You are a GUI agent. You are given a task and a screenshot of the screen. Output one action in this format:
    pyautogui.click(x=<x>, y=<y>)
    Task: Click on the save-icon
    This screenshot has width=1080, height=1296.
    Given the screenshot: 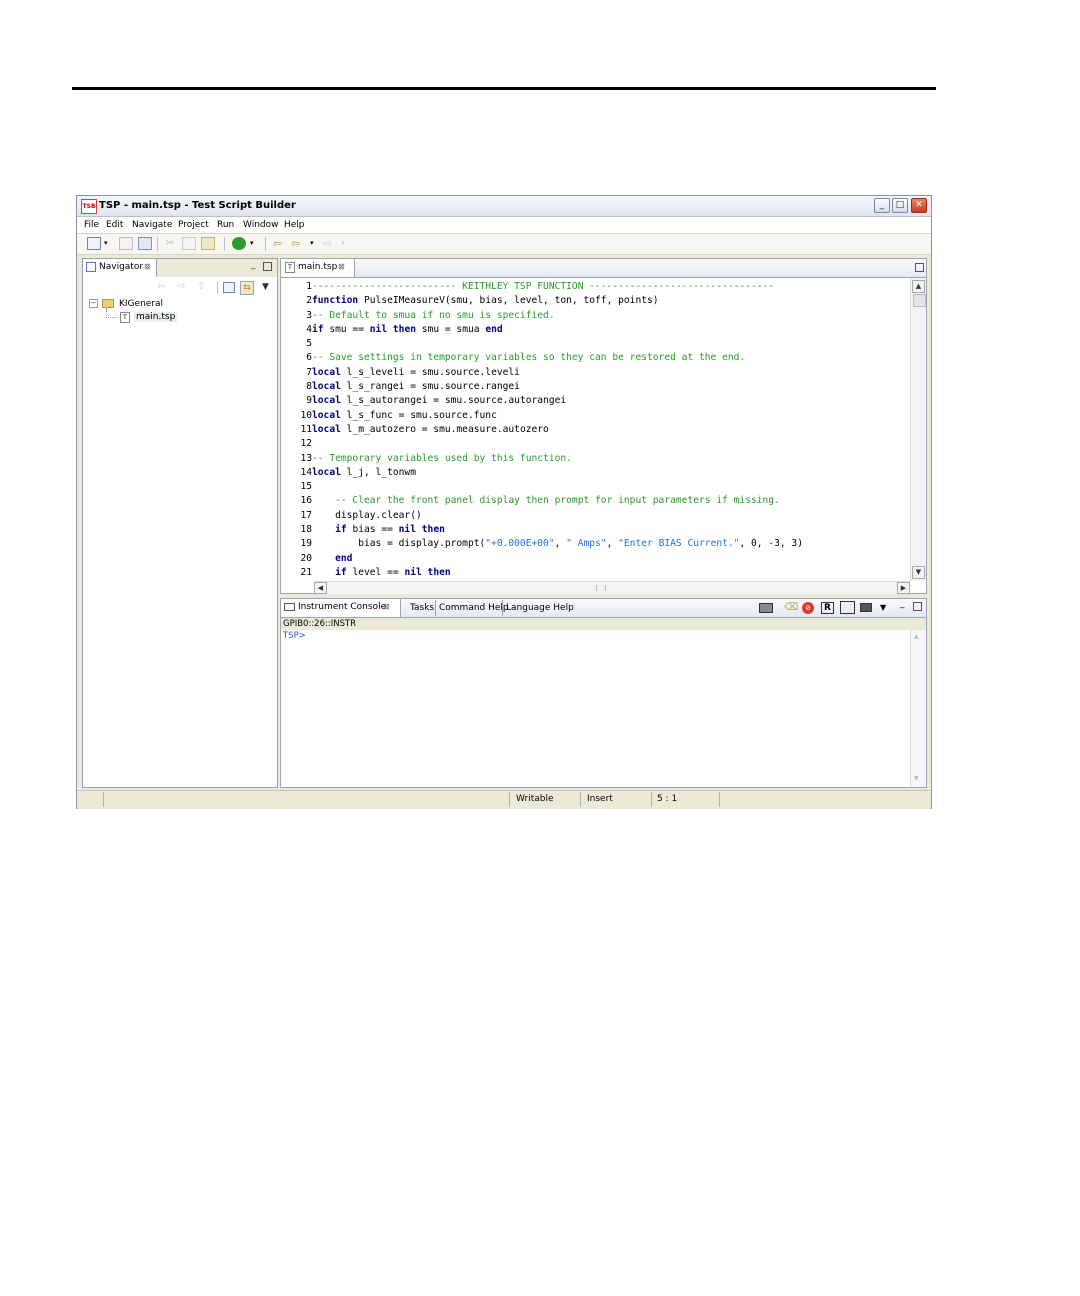 What is the action you would take?
    pyautogui.click(x=126, y=243)
    